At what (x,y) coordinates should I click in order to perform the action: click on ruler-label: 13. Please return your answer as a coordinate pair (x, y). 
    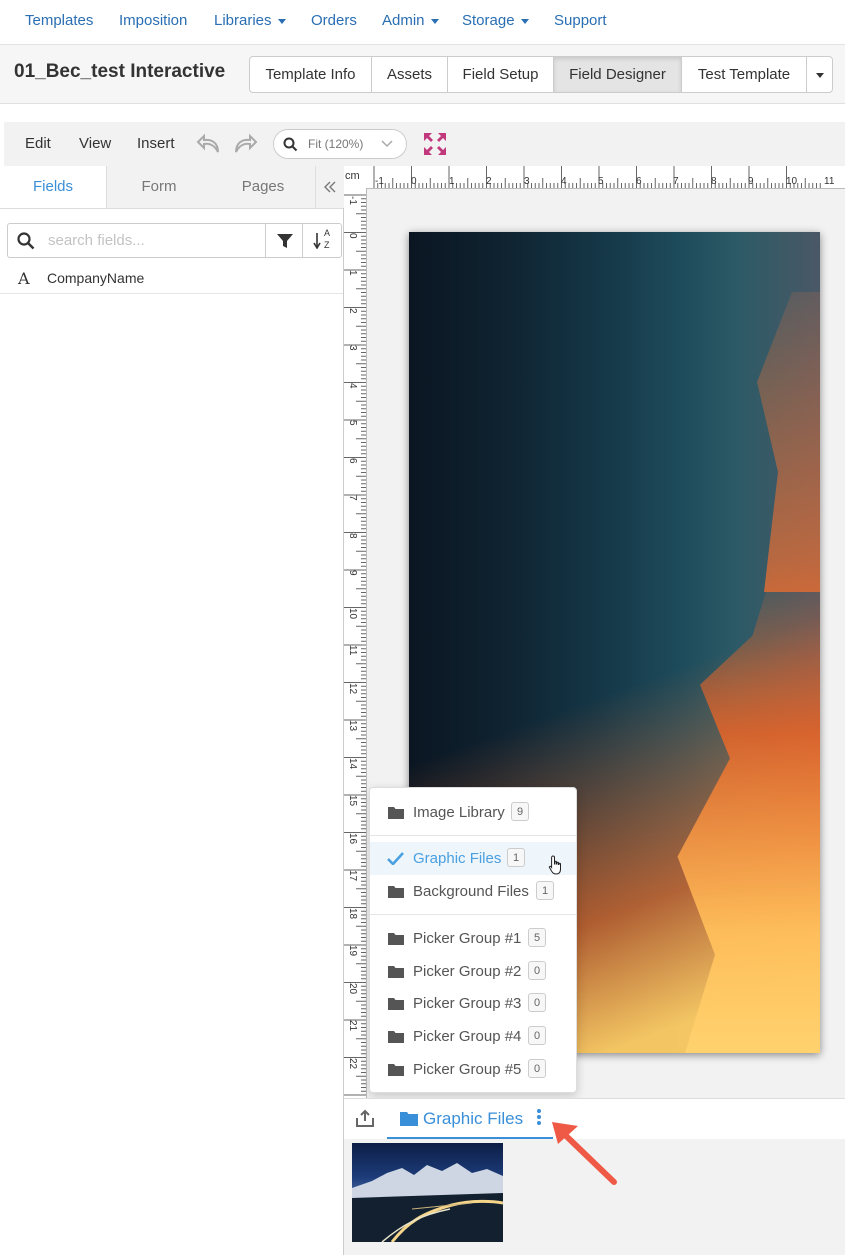
    Looking at the image, I should click on (352, 726).